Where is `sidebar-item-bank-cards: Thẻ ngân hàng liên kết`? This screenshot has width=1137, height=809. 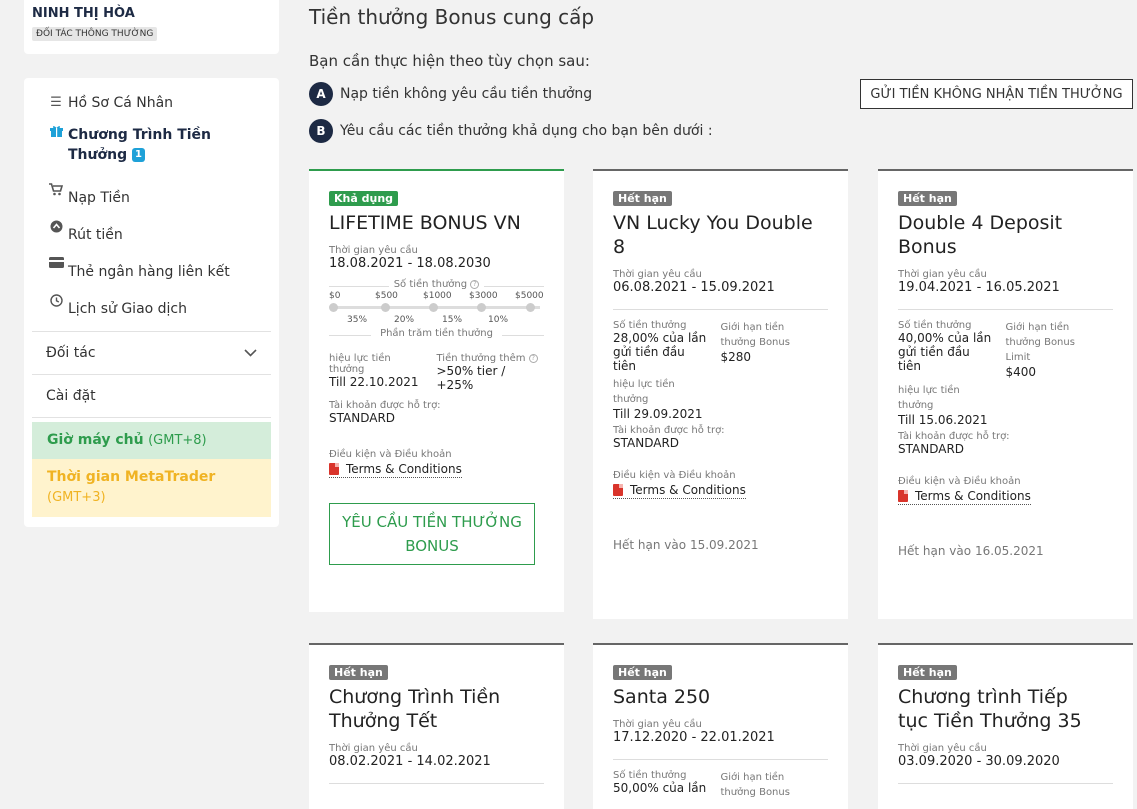 sidebar-item-bank-cards: Thẻ ngân hàng liên kết is located at coordinates (151, 275).